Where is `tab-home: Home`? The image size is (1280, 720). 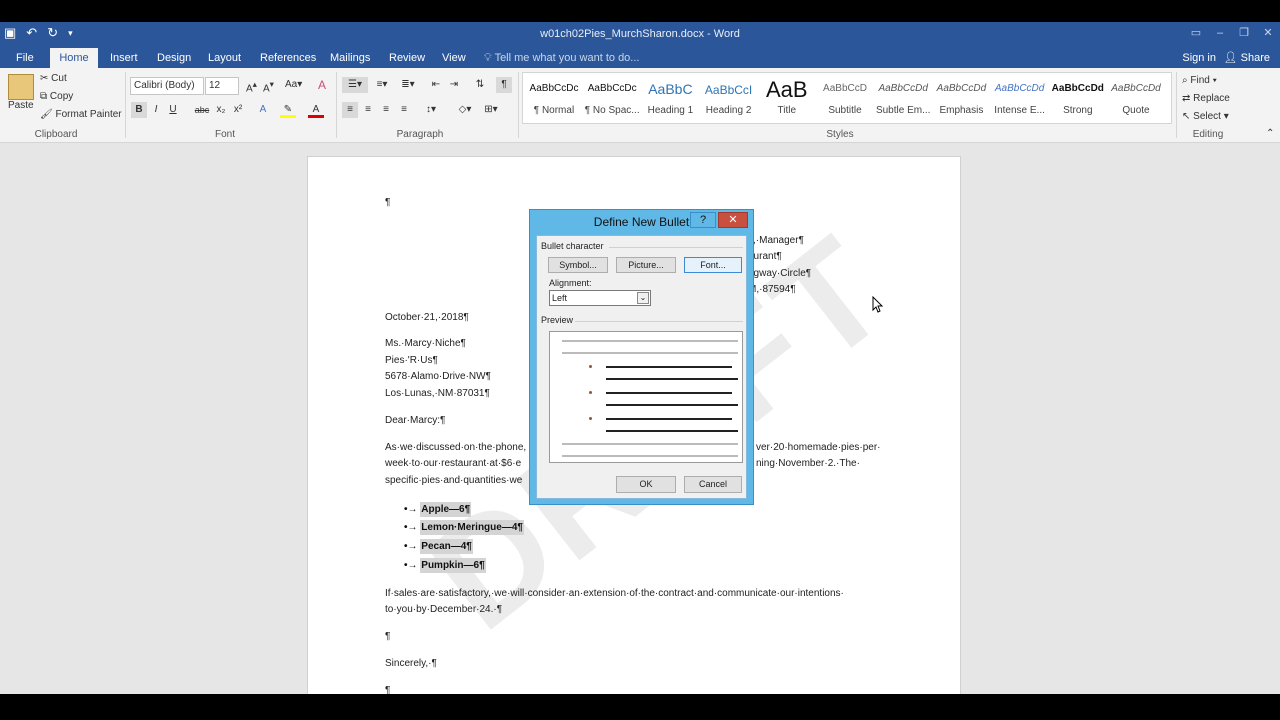
tab-home: Home is located at coordinates (74, 58).